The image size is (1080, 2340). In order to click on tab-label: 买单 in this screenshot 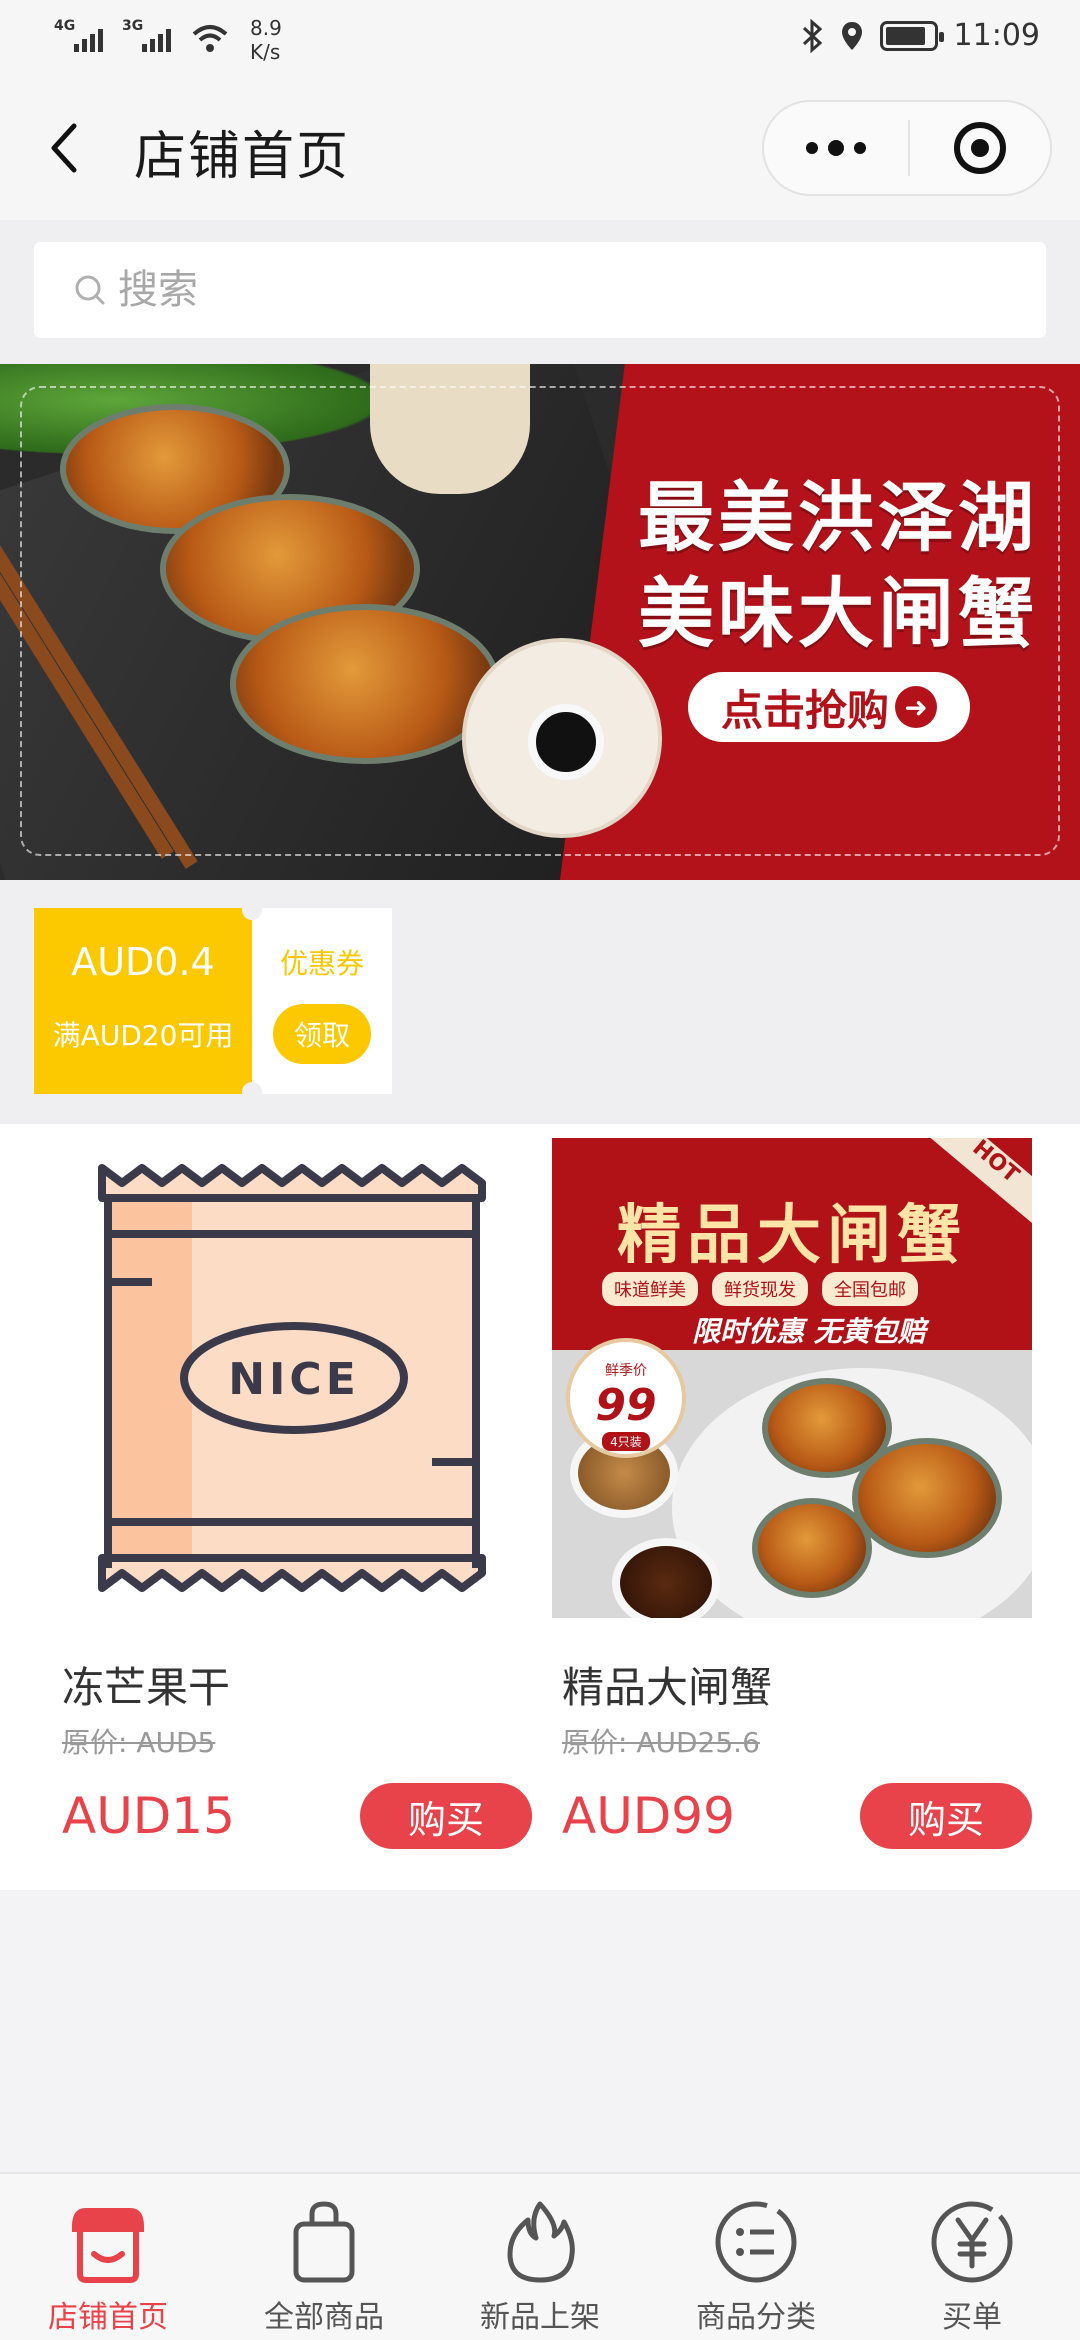, I will do `click(972, 2317)`.